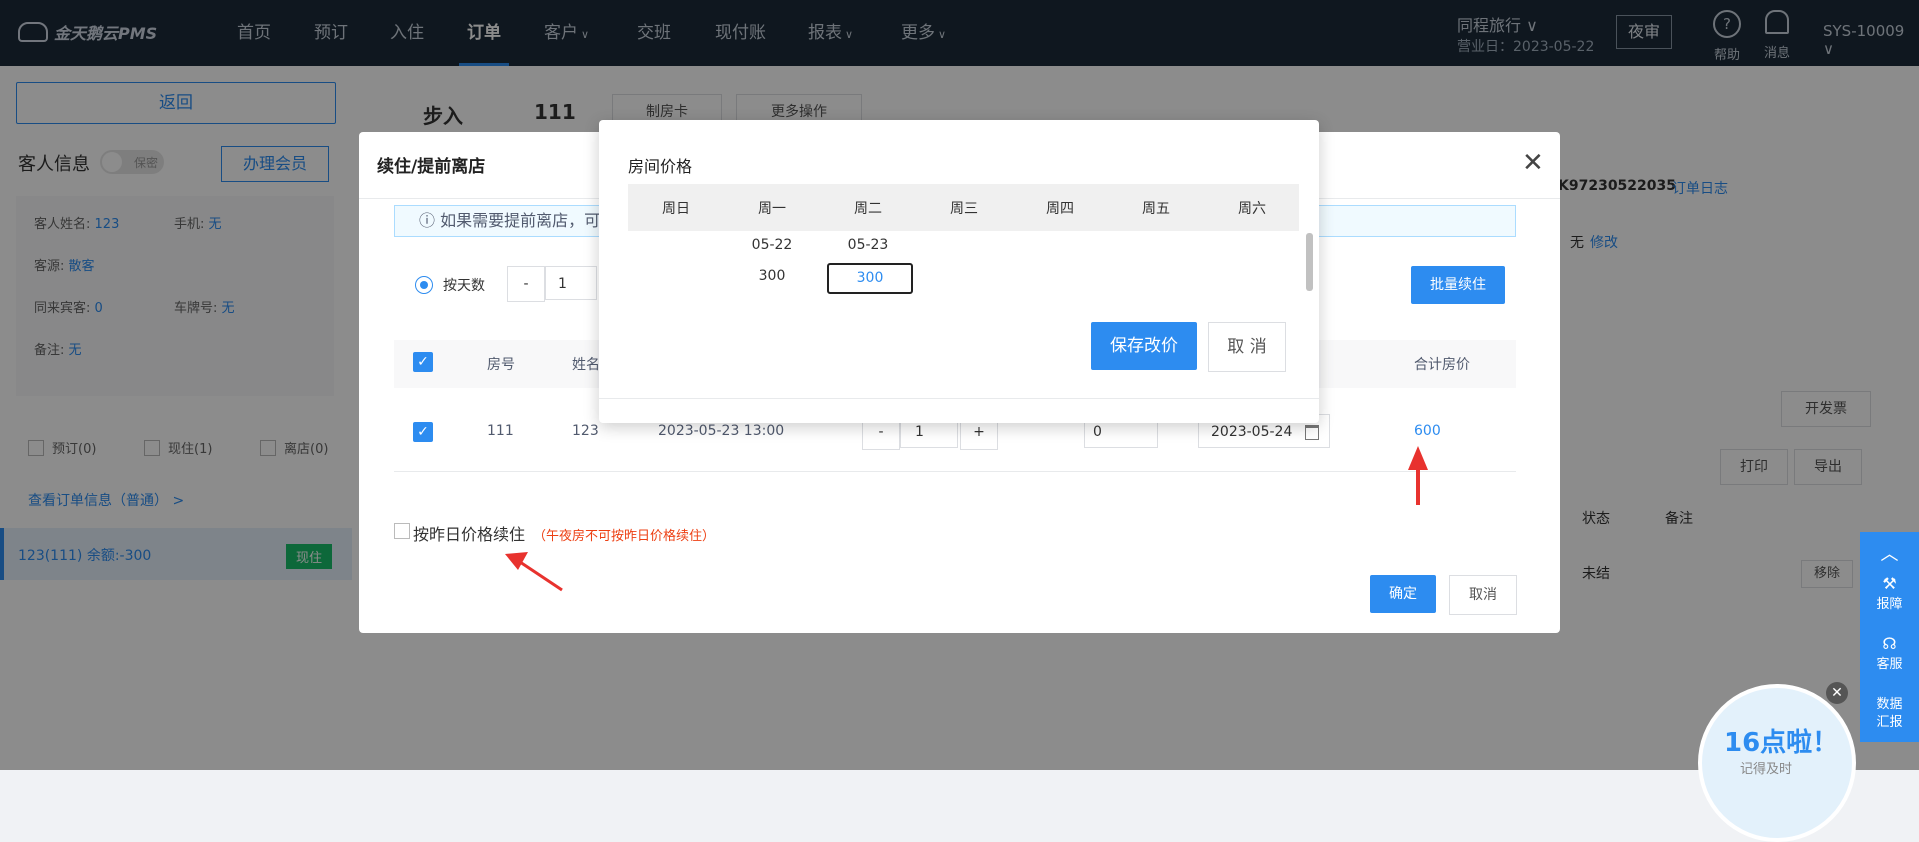 This screenshot has width=1919, height=842. I want to click on room-price-title: 房间价格, so click(660, 166).